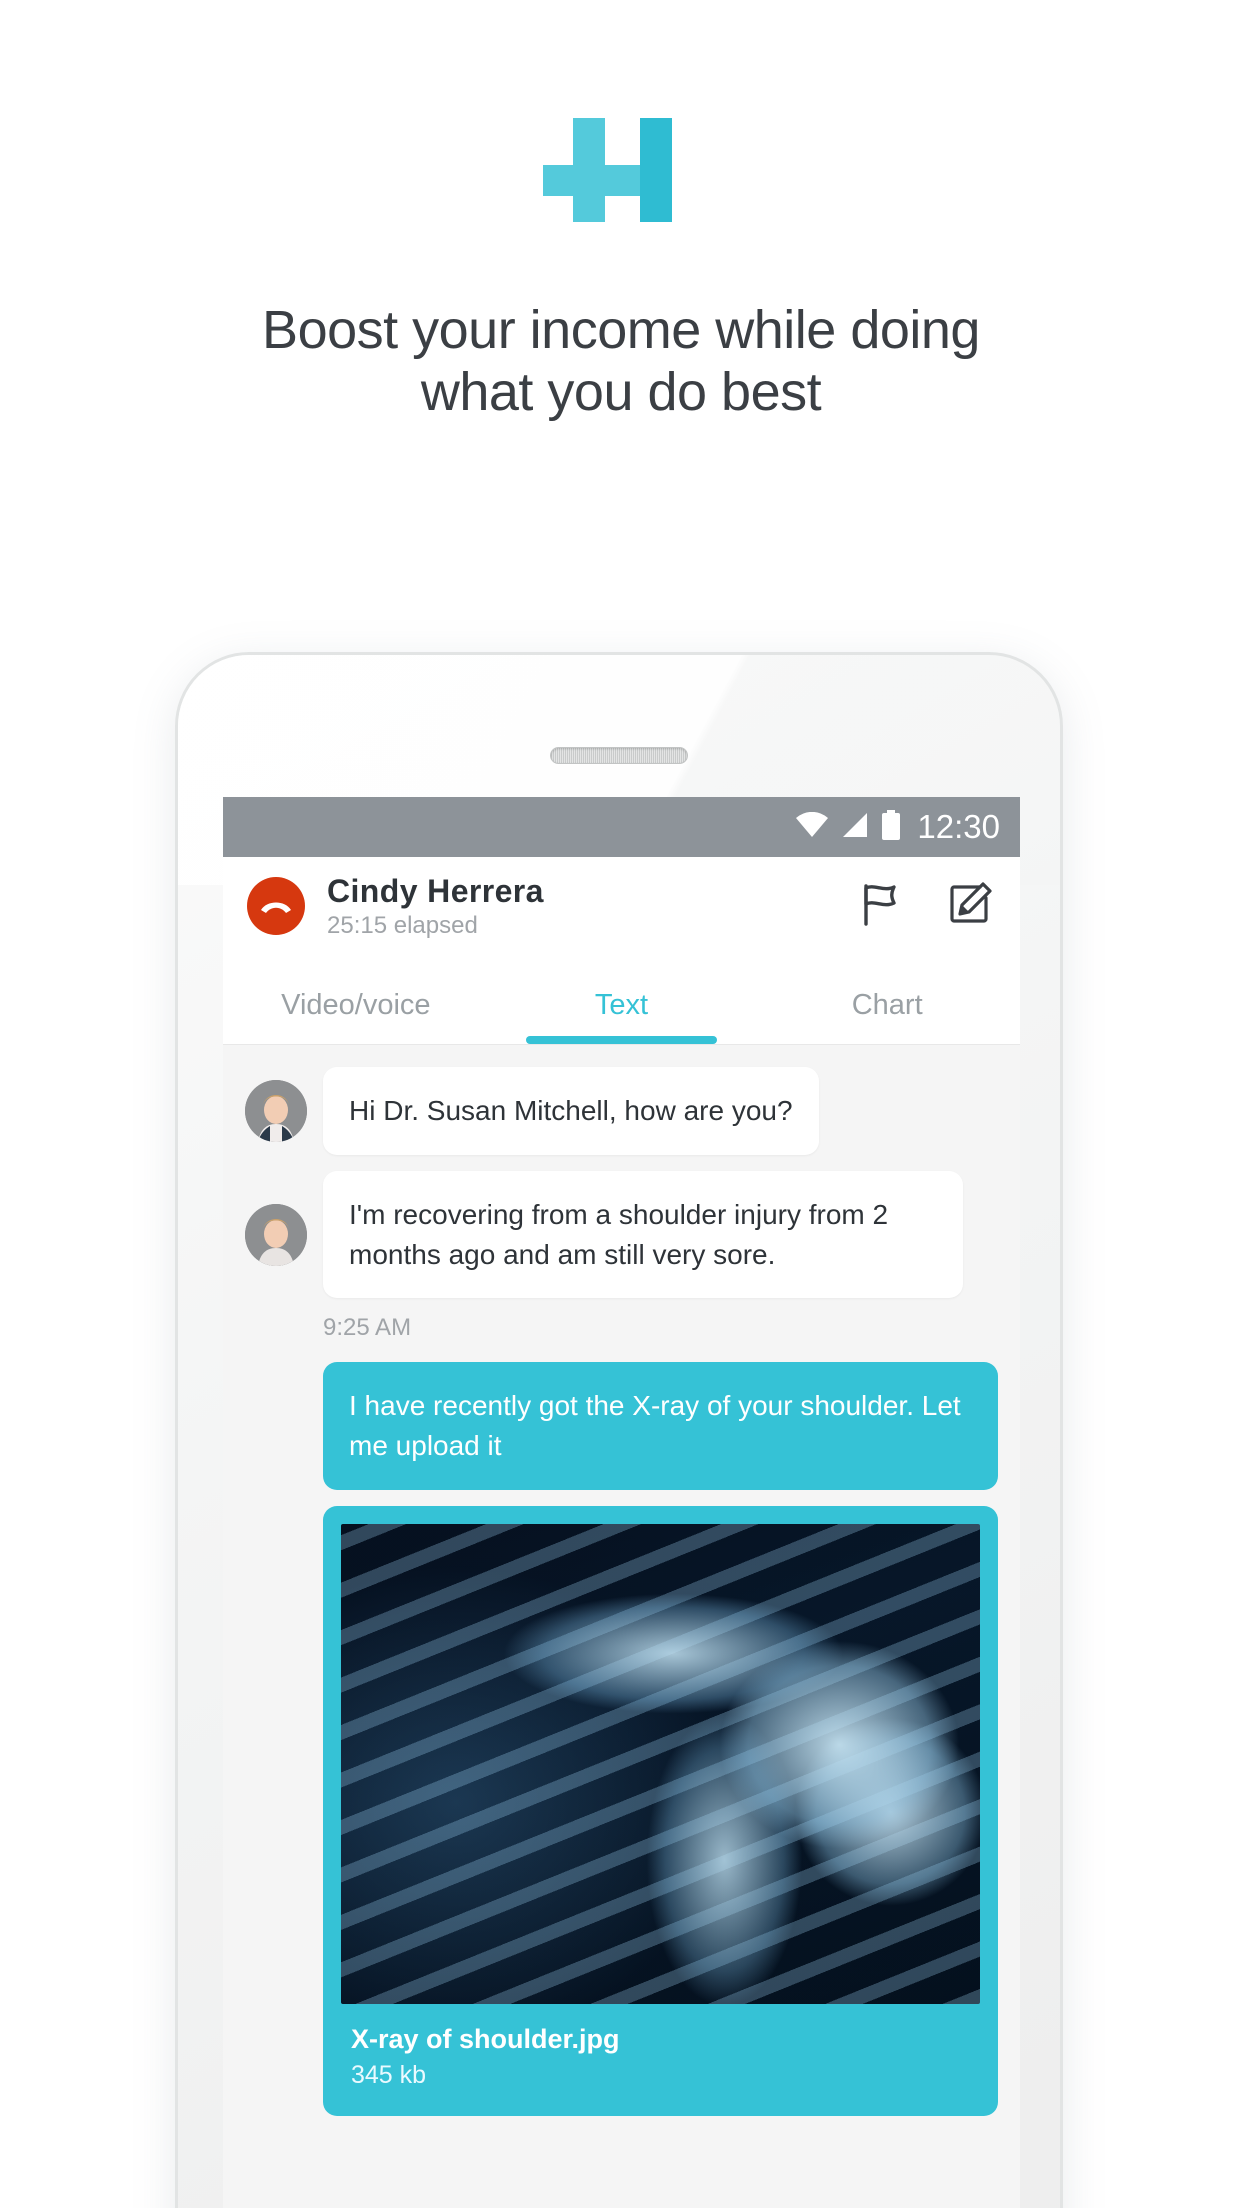  Describe the element at coordinates (887, 1016) in the screenshot. I see `tab-chart: Chart` at that location.